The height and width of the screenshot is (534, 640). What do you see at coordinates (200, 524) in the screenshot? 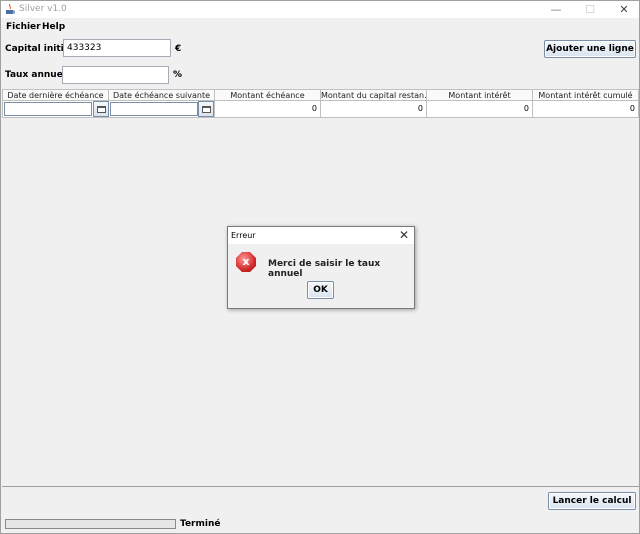
I see `status-text: Terminé` at bounding box center [200, 524].